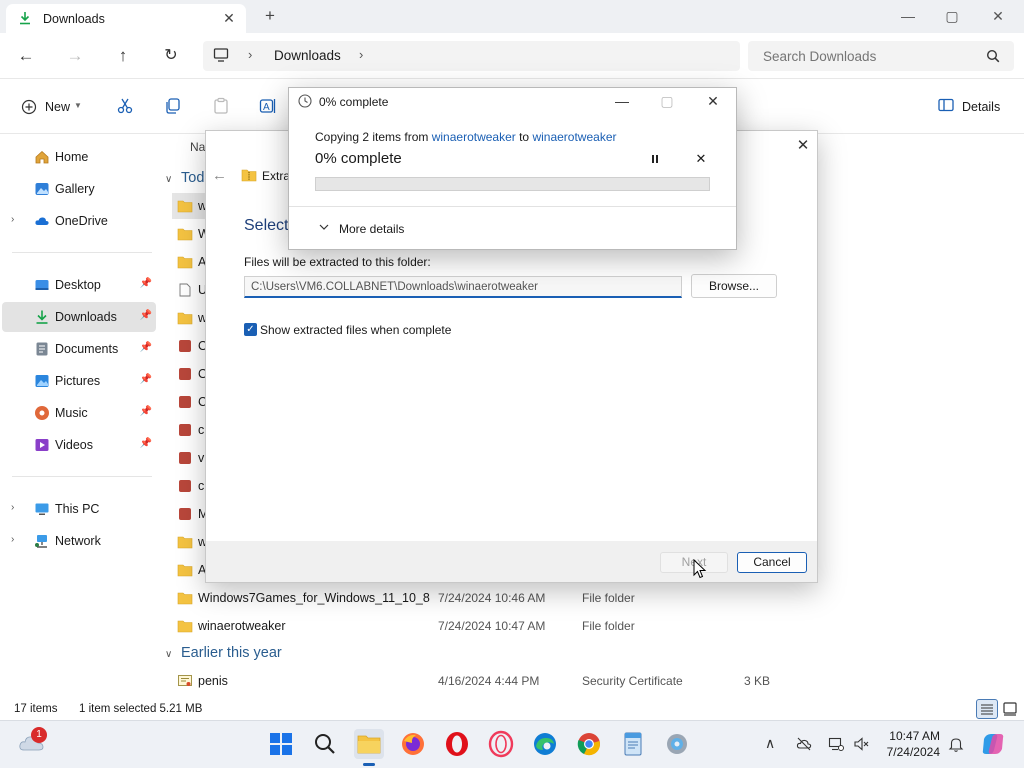 The height and width of the screenshot is (768, 1024). Describe the element at coordinates (946, 105) in the screenshot. I see `details-pane-icon` at that location.